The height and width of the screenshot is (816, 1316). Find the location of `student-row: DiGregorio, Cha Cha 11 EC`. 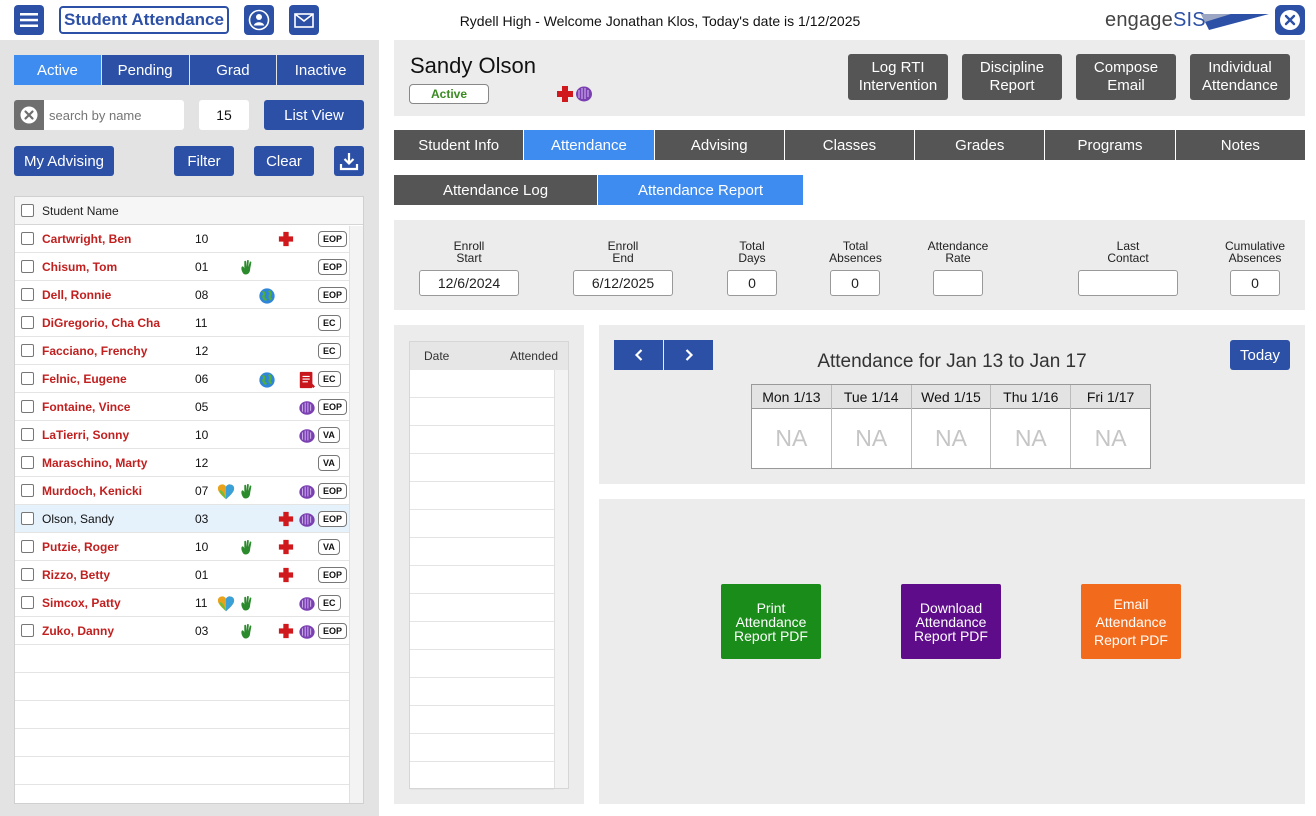

student-row: DiGregorio, Cha Cha 11 EC is located at coordinates (182, 323).